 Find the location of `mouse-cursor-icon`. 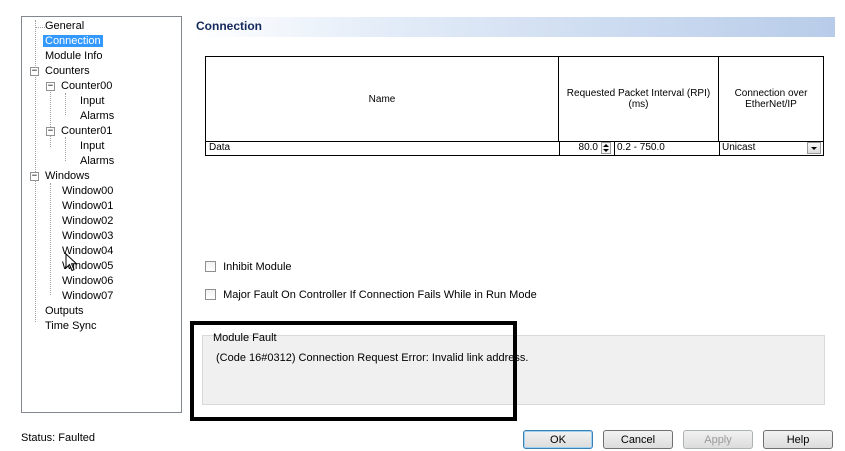

mouse-cursor-icon is located at coordinates (71, 262).